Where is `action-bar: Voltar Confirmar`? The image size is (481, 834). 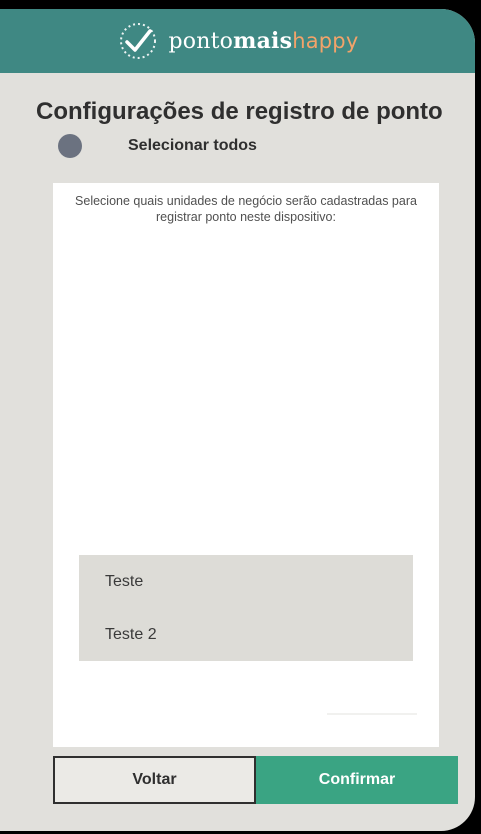
action-bar: Voltar Confirmar is located at coordinates (255, 780).